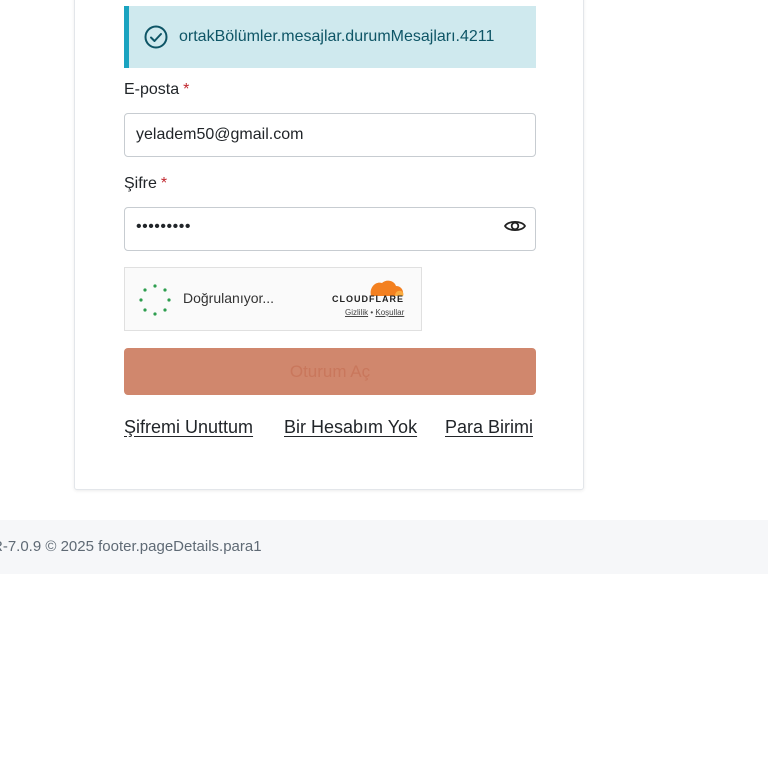 The width and height of the screenshot is (768, 768). Describe the element at coordinates (155, 300) in the screenshot. I see `loading-spinner-icon` at that location.